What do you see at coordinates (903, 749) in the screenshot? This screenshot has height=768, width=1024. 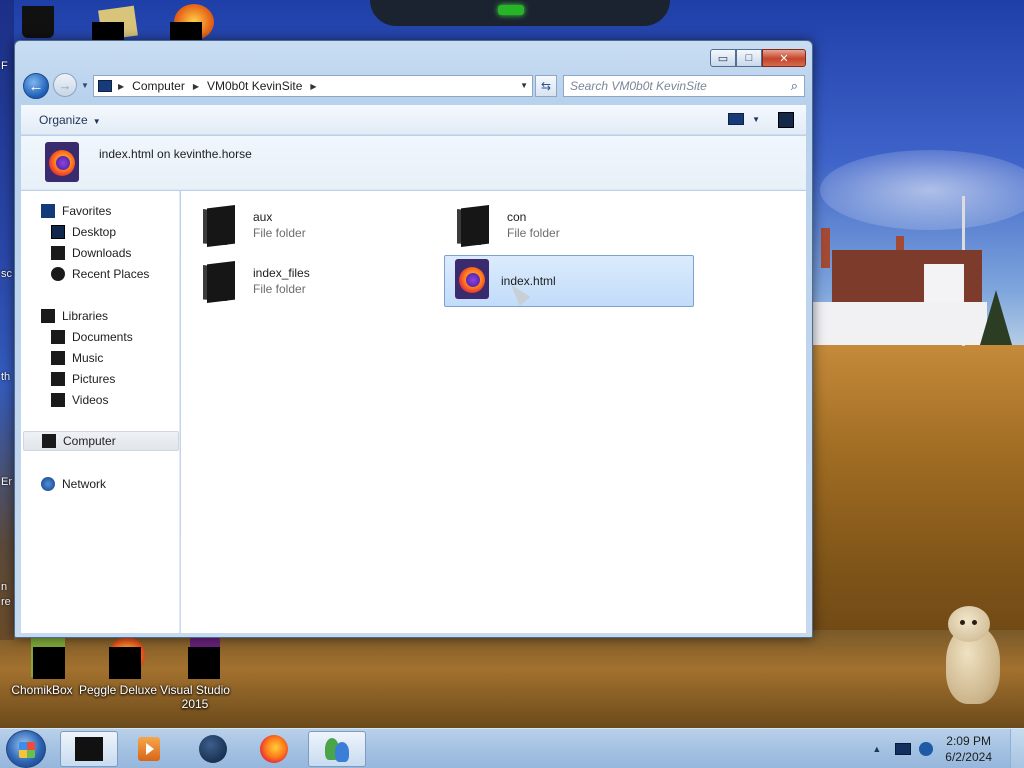 I see `action-center-icon` at bounding box center [903, 749].